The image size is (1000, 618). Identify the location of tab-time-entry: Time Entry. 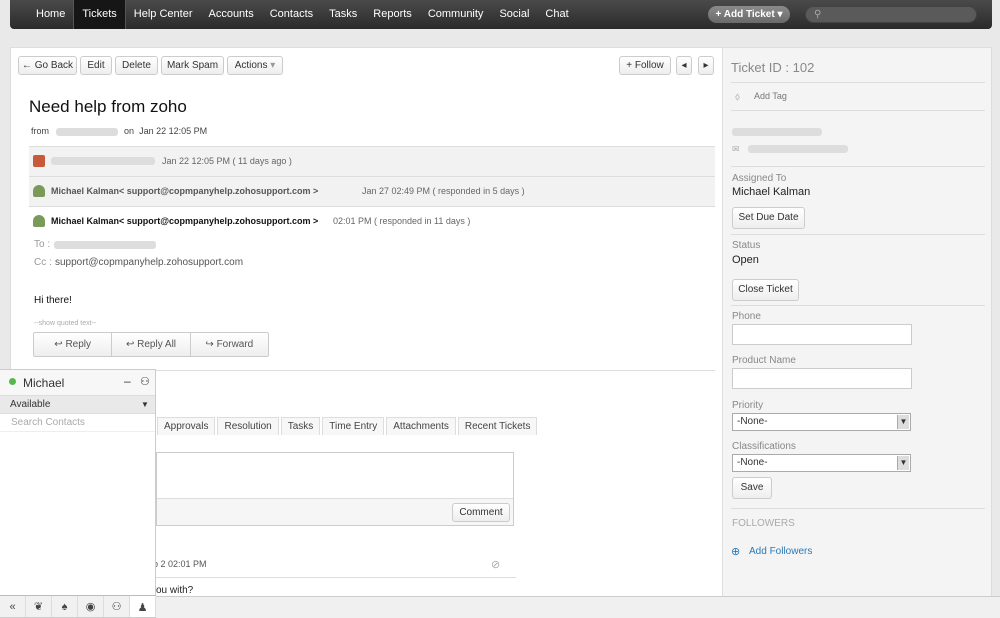
(353, 426).